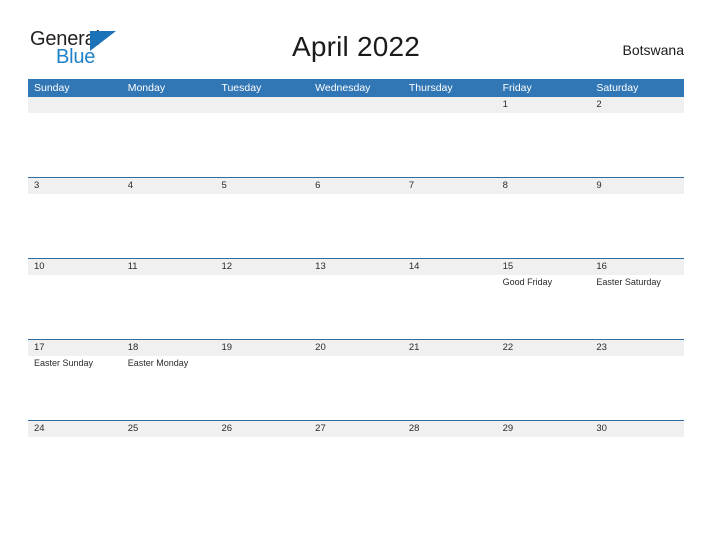  I want to click on day-number-3: 3, so click(75, 186).